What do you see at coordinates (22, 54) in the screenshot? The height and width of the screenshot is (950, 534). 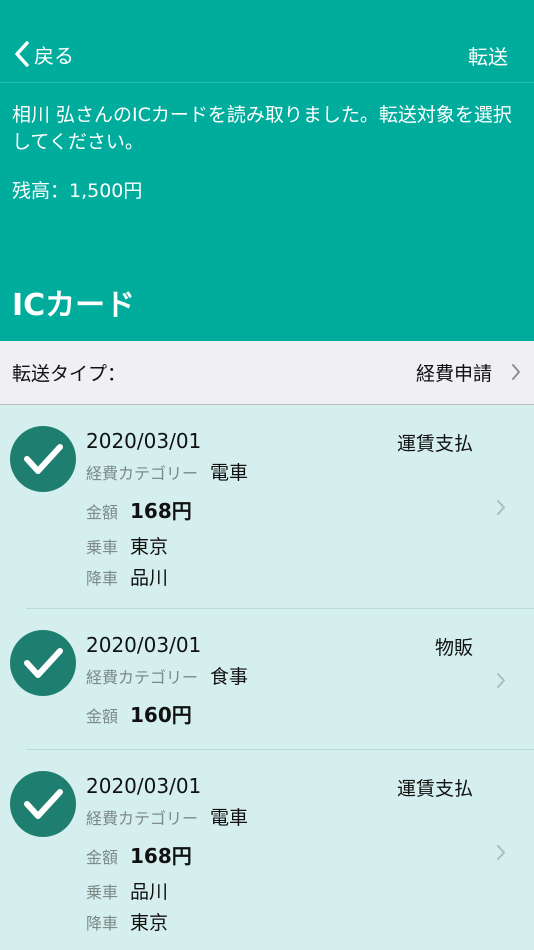 I see `chevron-left-icon` at bounding box center [22, 54].